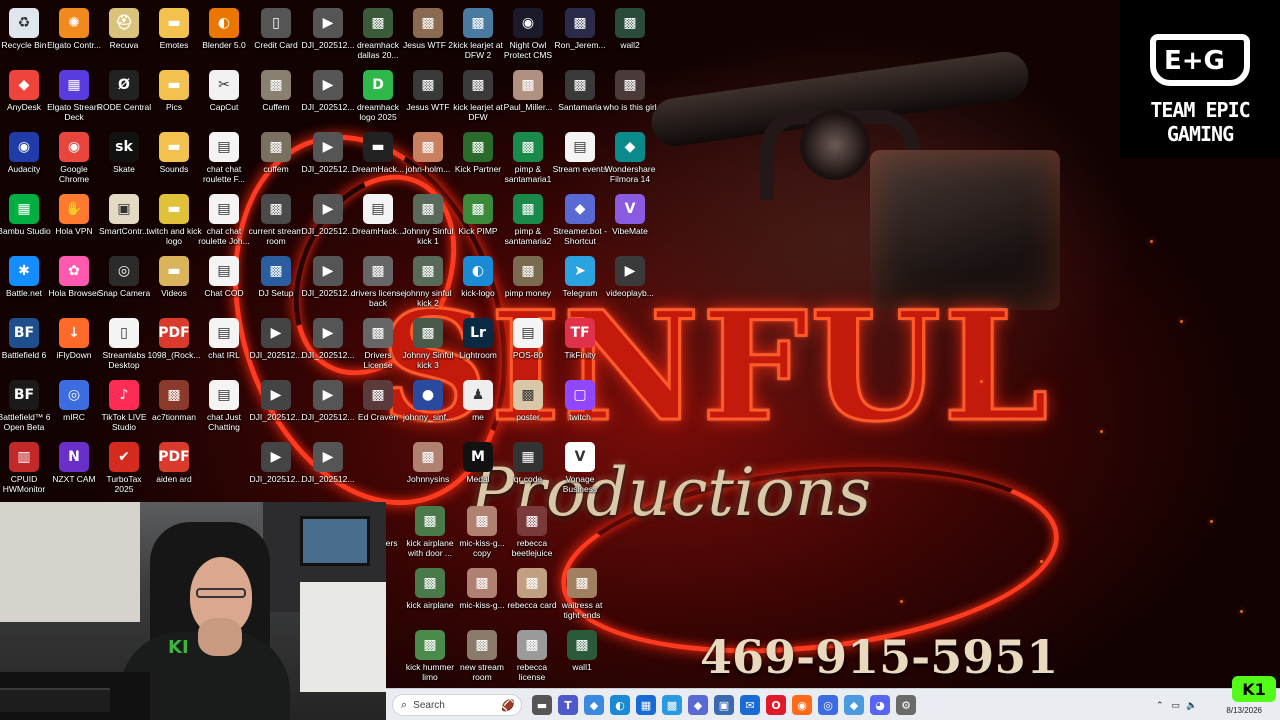 The height and width of the screenshot is (720, 1280). What do you see at coordinates (174, 97) in the screenshot?
I see `desktop-icon: ▬ Pics` at bounding box center [174, 97].